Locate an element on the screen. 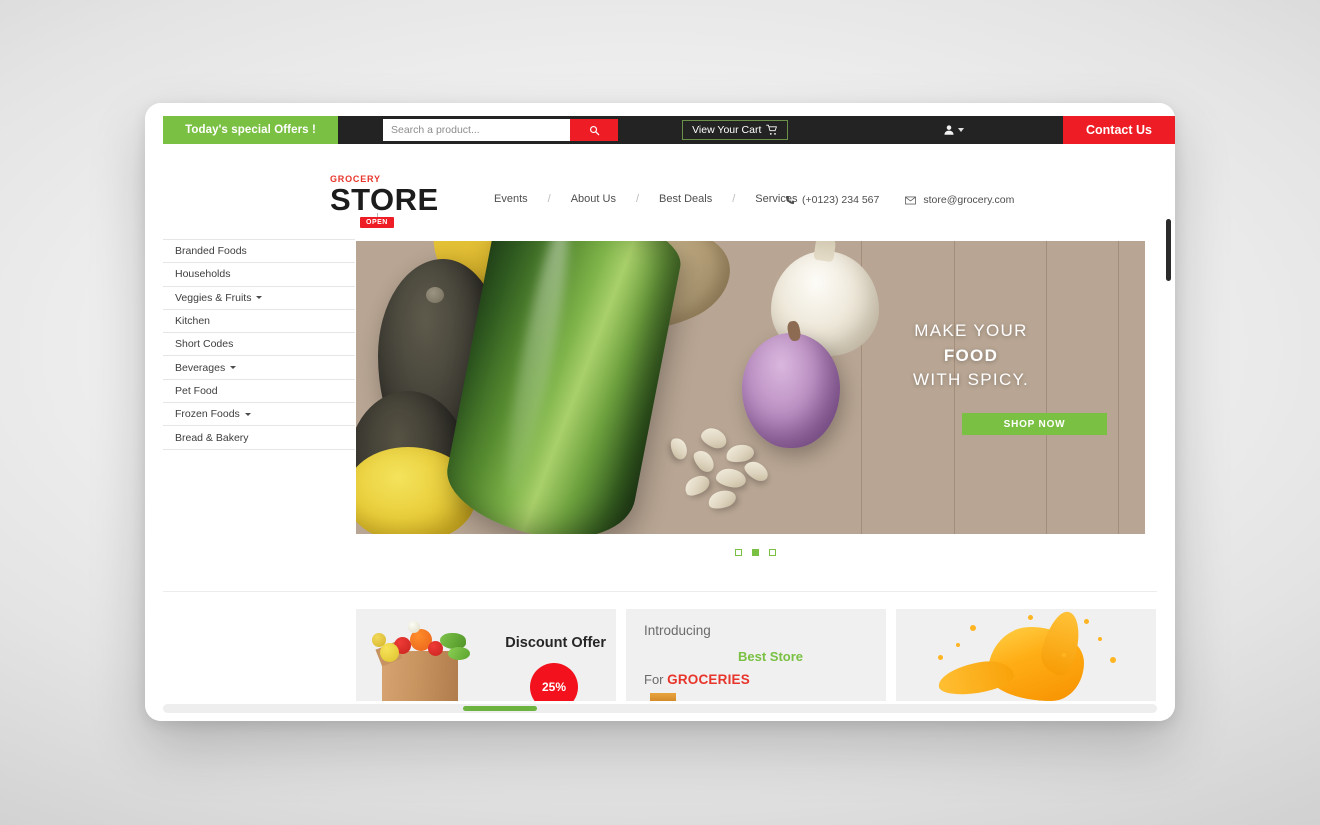 Image resolution: width=1320 pixels, height=825 pixels. promo-card-juice-splash is located at coordinates (1026, 655).